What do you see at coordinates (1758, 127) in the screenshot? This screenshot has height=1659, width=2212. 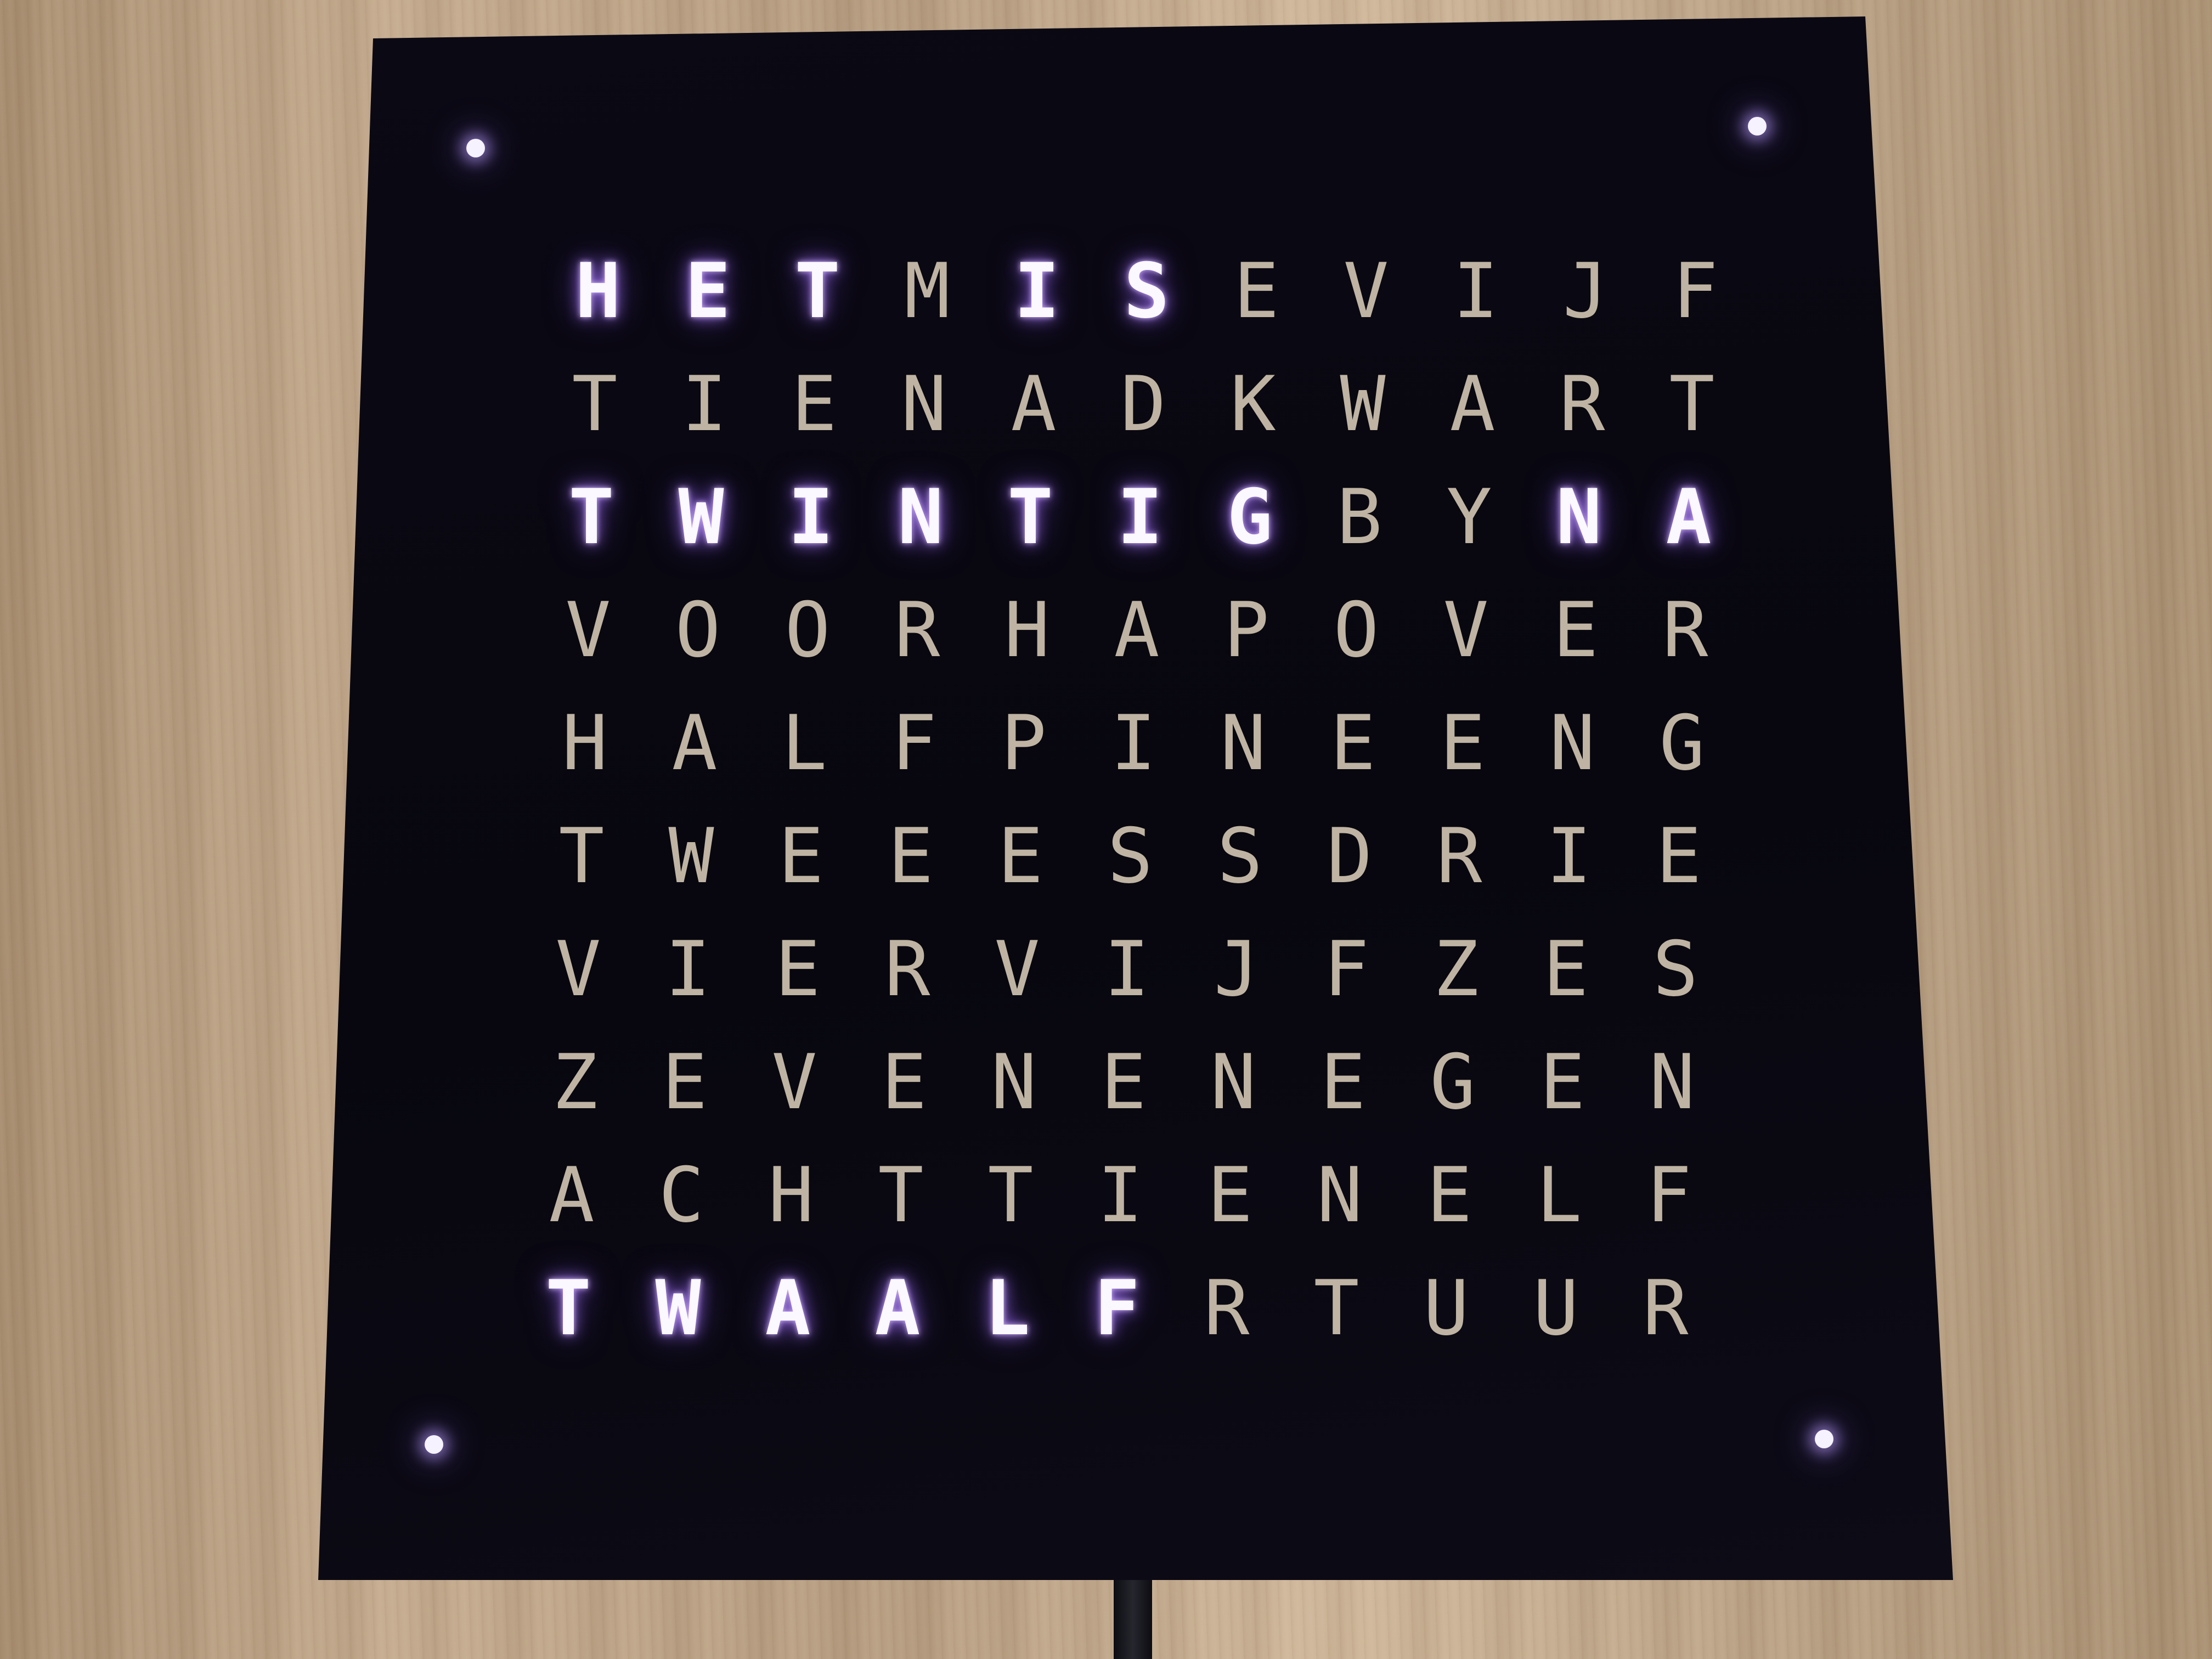 I see `minute-led-top-right` at bounding box center [1758, 127].